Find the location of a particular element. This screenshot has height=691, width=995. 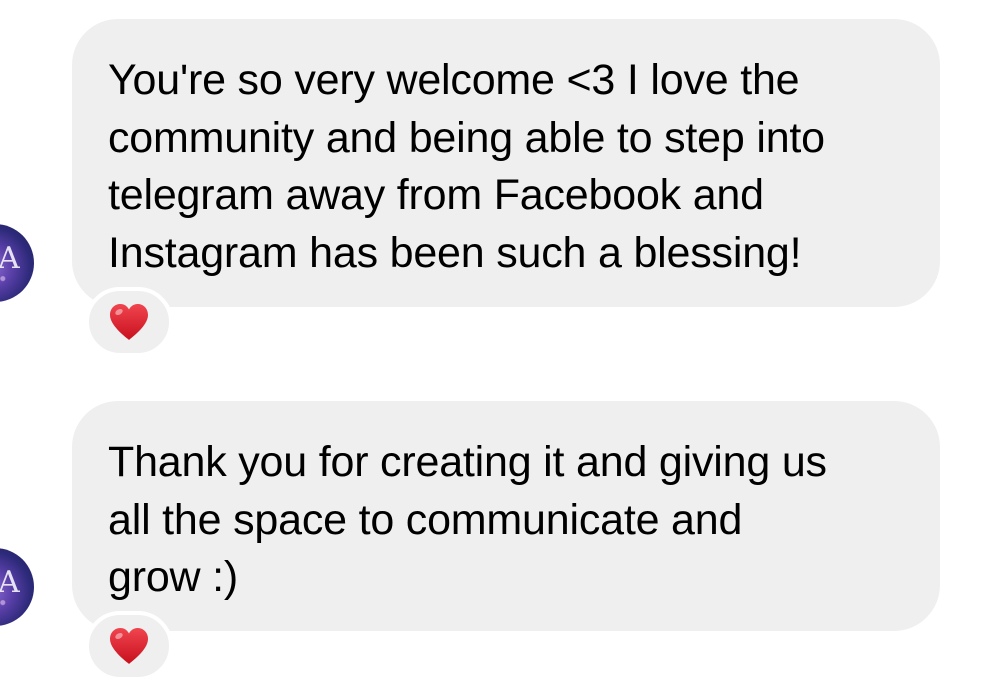

message-line: all the space to communicate and is located at coordinates (425, 519).